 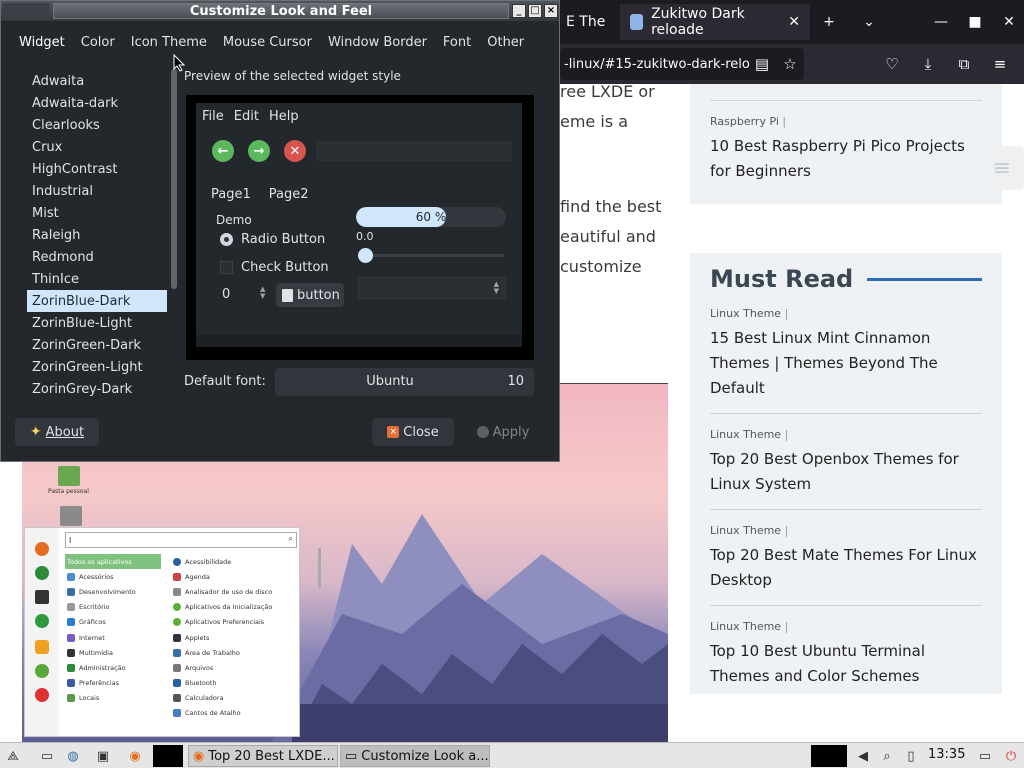 I want to click on menu-edit: Edit, so click(x=246, y=116).